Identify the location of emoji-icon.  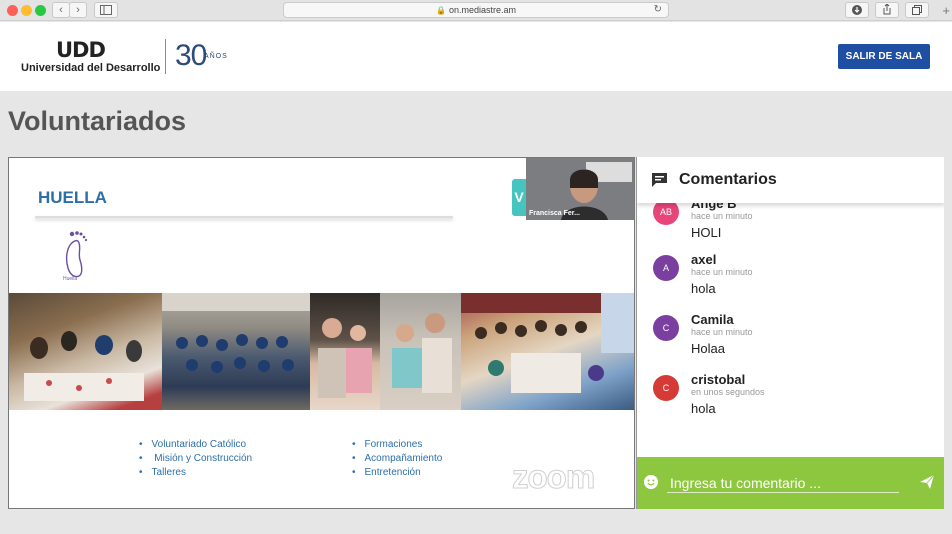
(651, 482).